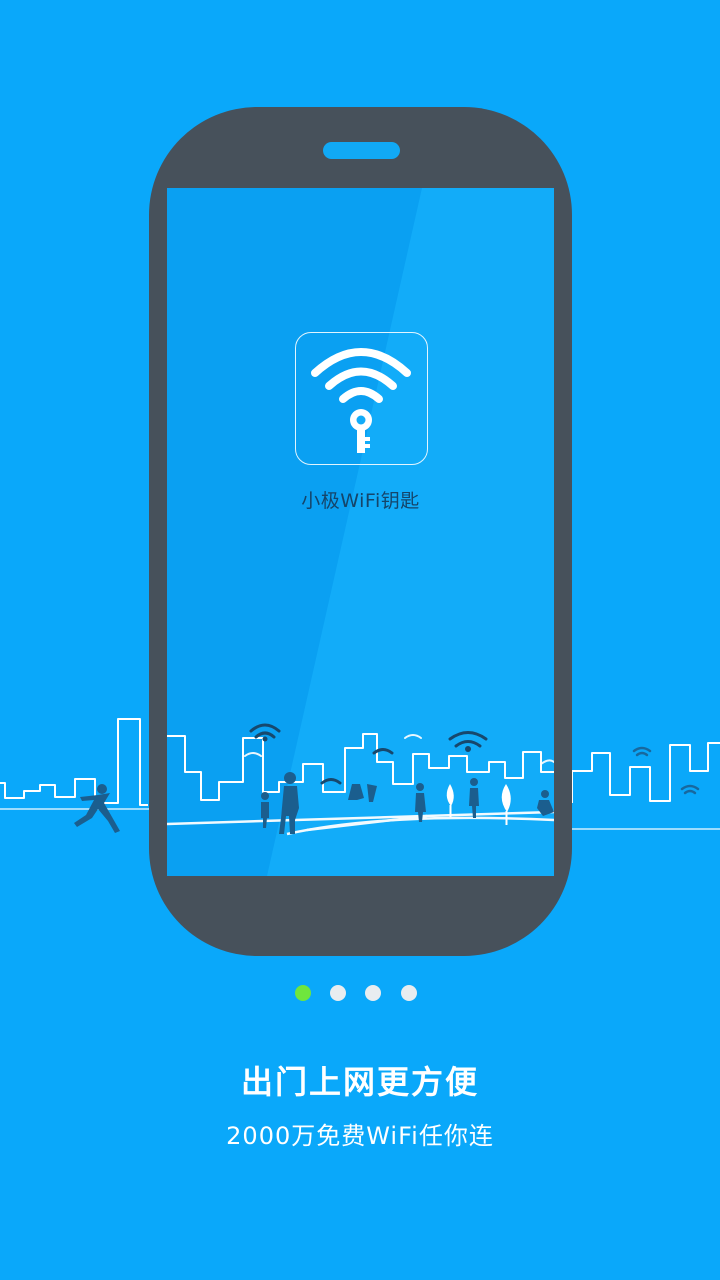 The height and width of the screenshot is (1280, 720). What do you see at coordinates (361, 150) in the screenshot?
I see `phone-speaker` at bounding box center [361, 150].